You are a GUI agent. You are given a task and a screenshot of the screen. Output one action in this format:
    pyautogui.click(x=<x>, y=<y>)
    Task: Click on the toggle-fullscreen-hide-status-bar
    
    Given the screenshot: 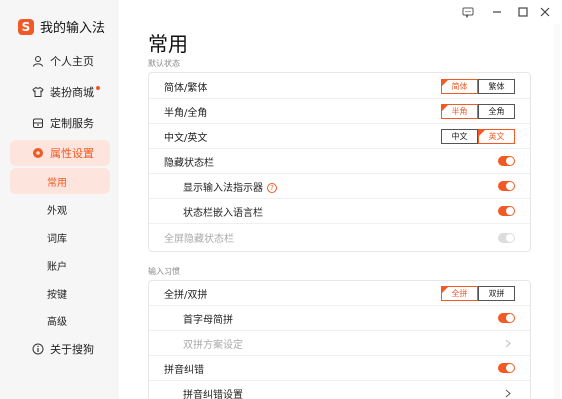 What is the action you would take?
    pyautogui.click(x=506, y=237)
    